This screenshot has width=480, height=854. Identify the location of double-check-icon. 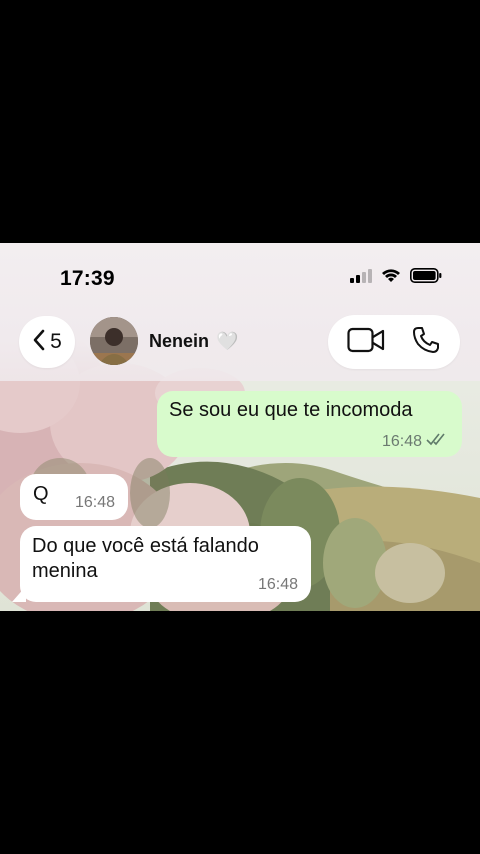
(437, 441).